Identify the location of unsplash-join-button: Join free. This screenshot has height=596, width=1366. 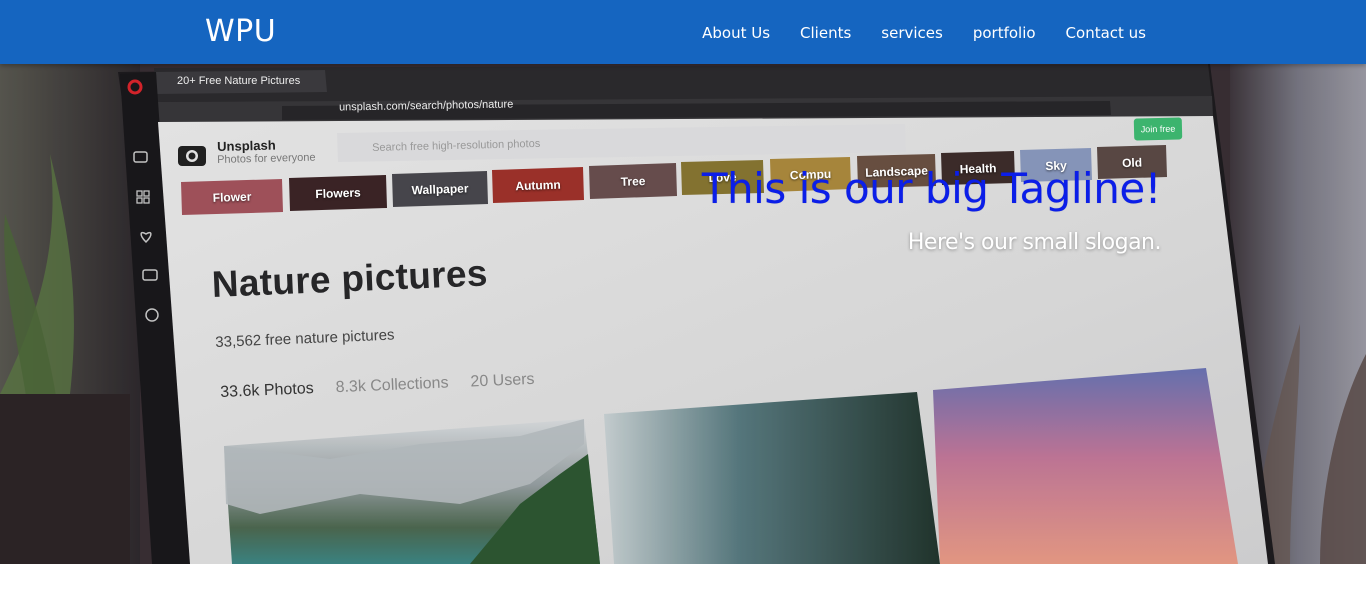
(1158, 129).